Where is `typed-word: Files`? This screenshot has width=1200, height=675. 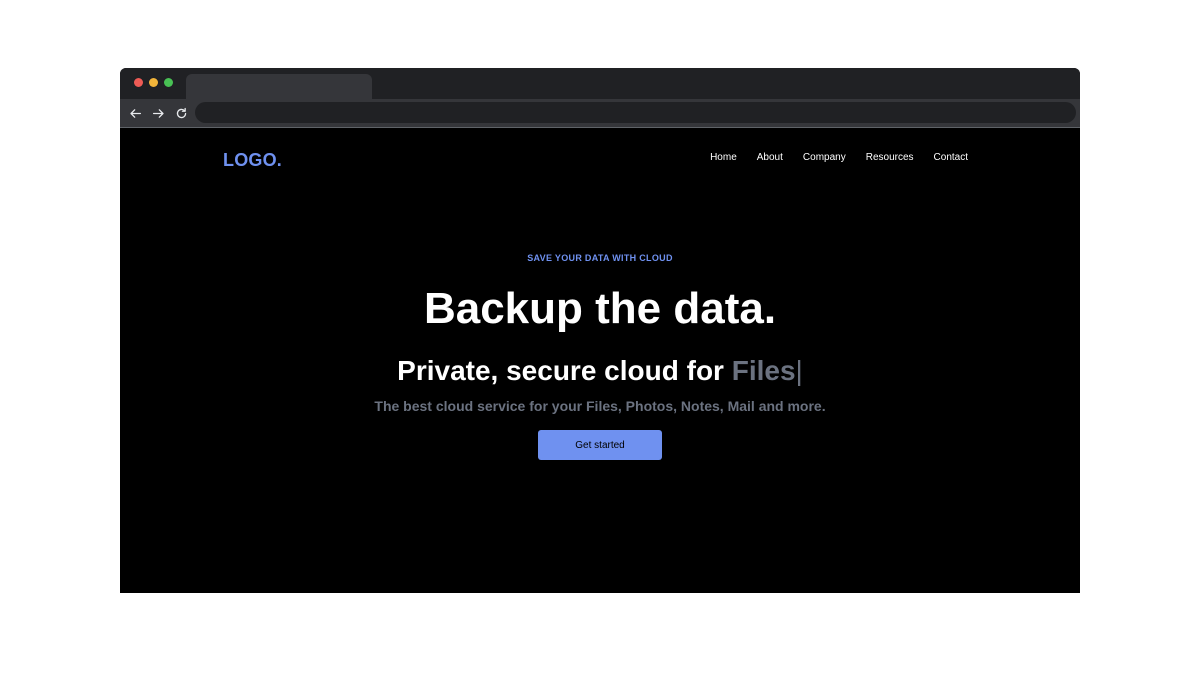
typed-word: Files is located at coordinates (763, 370).